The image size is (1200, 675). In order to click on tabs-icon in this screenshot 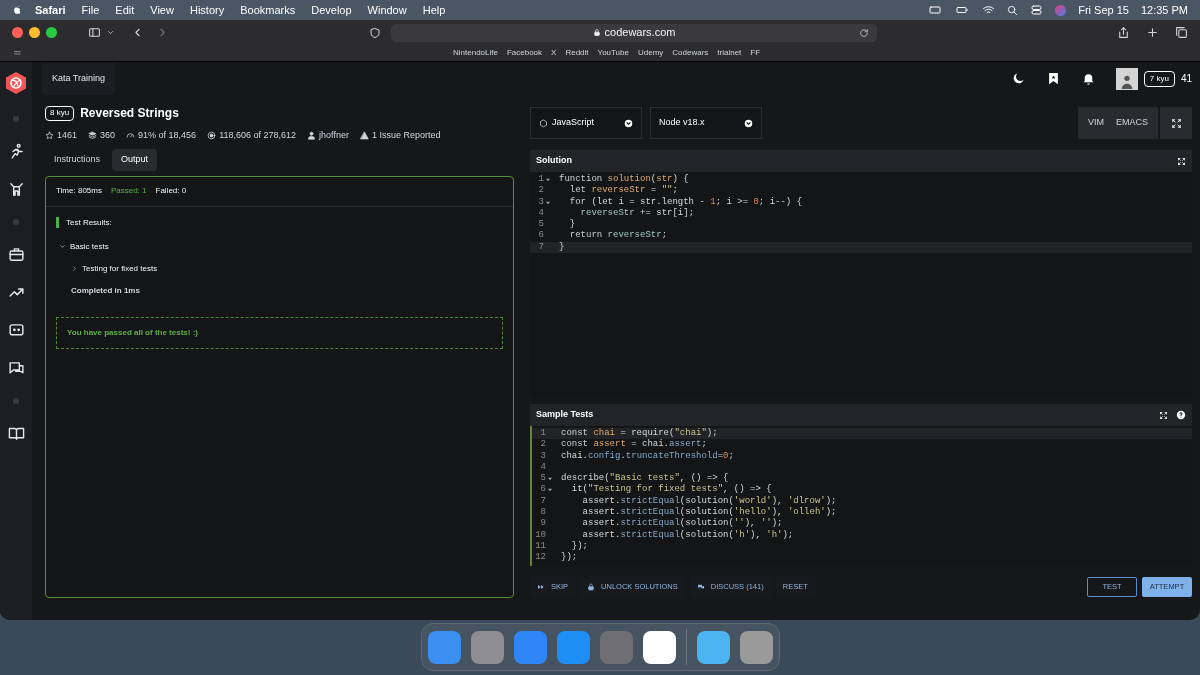, I will do `click(1181, 32)`.